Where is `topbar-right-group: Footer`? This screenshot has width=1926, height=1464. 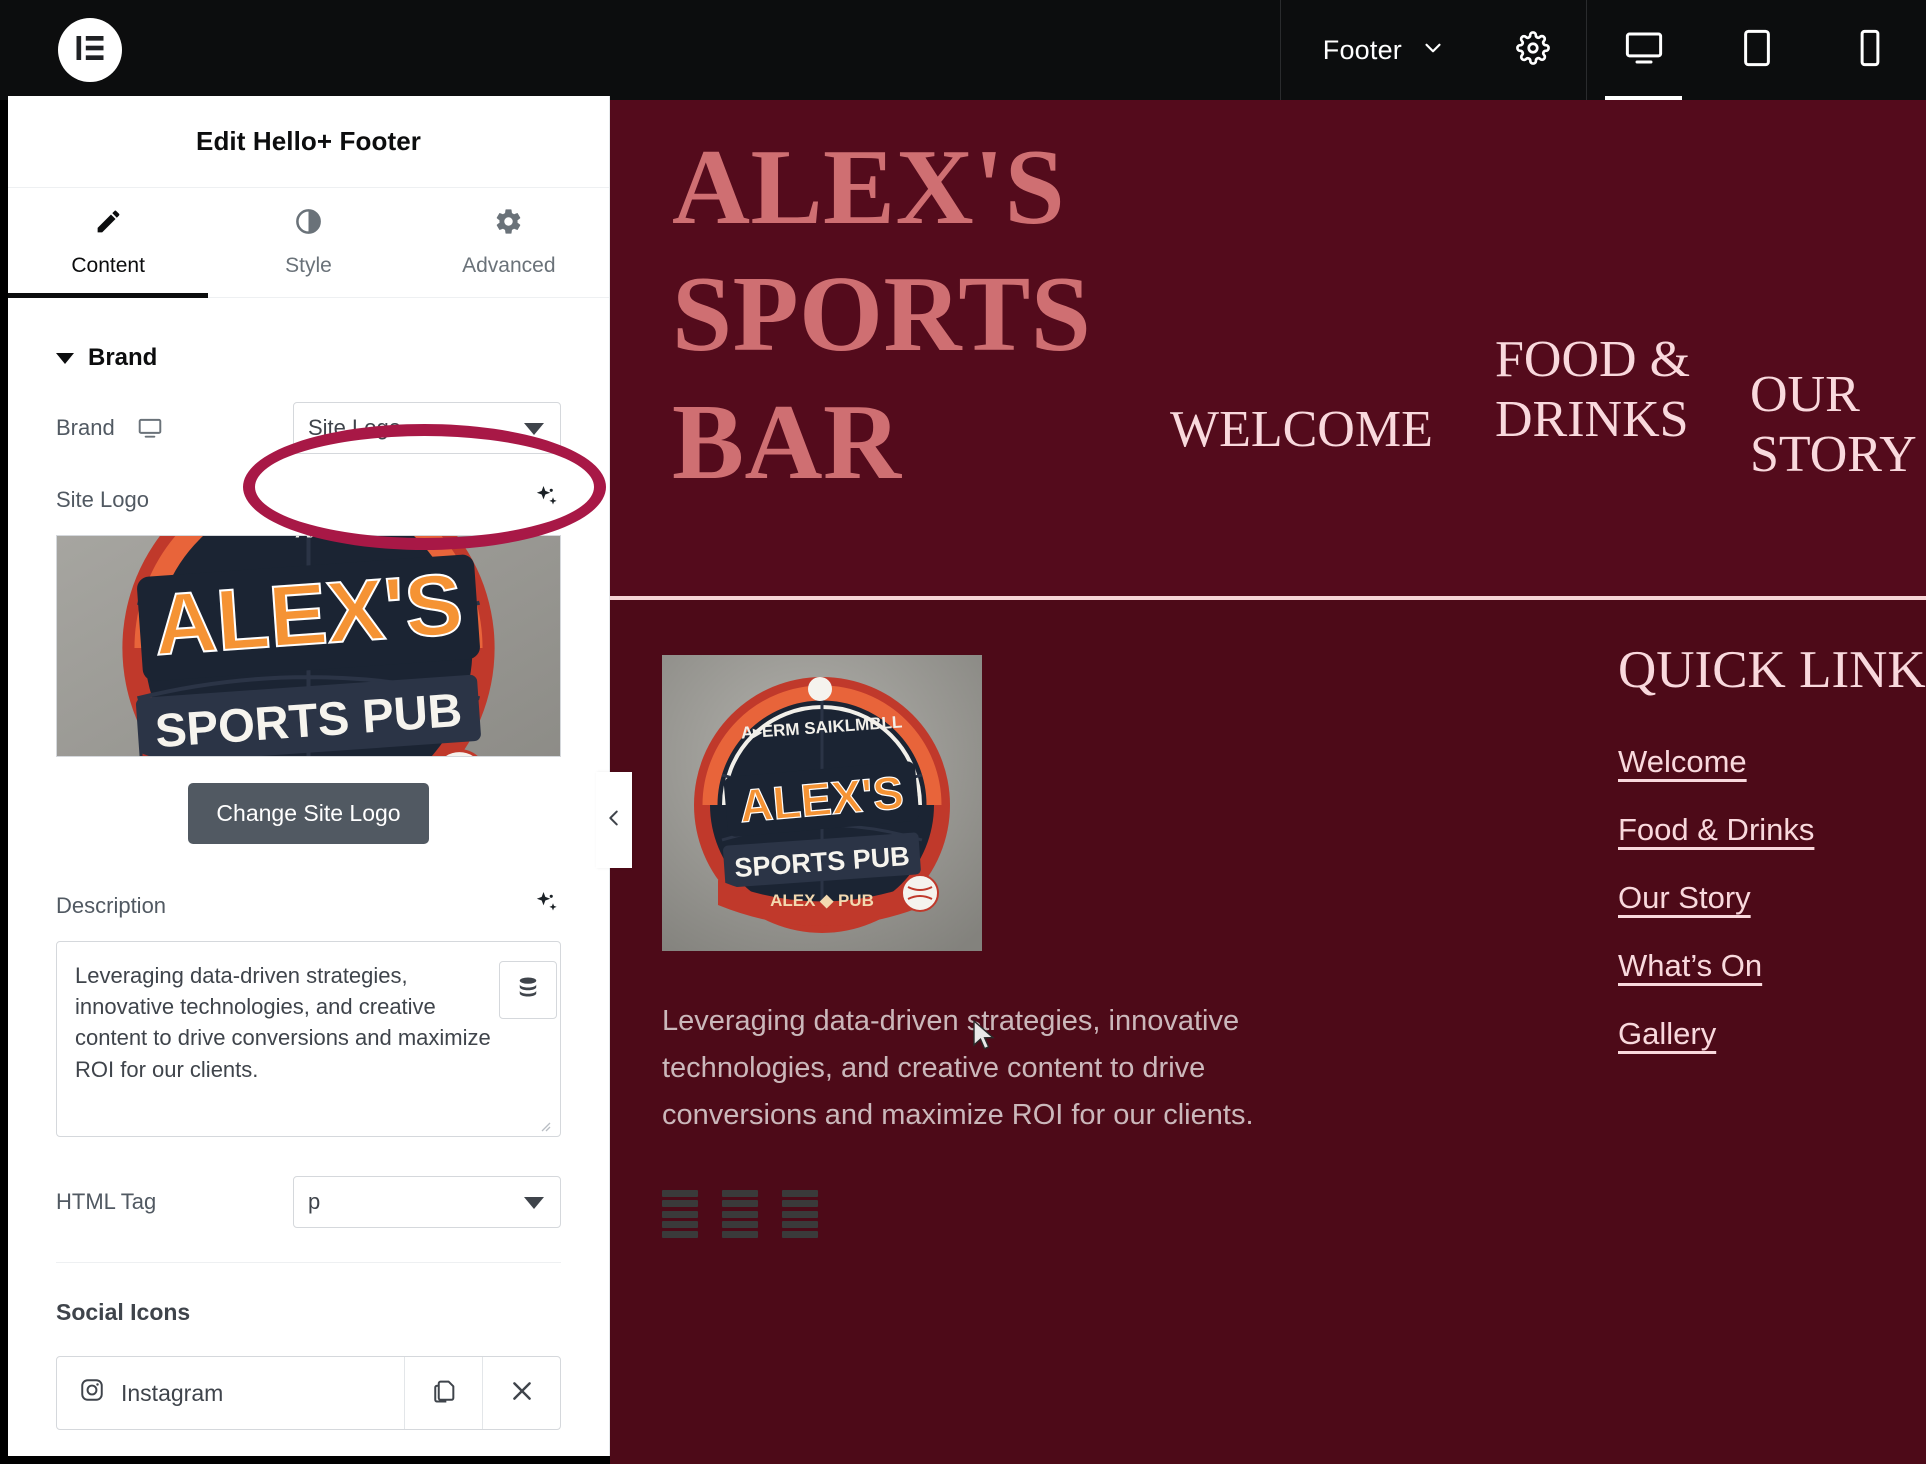 topbar-right-group: Footer is located at coordinates (1602, 50).